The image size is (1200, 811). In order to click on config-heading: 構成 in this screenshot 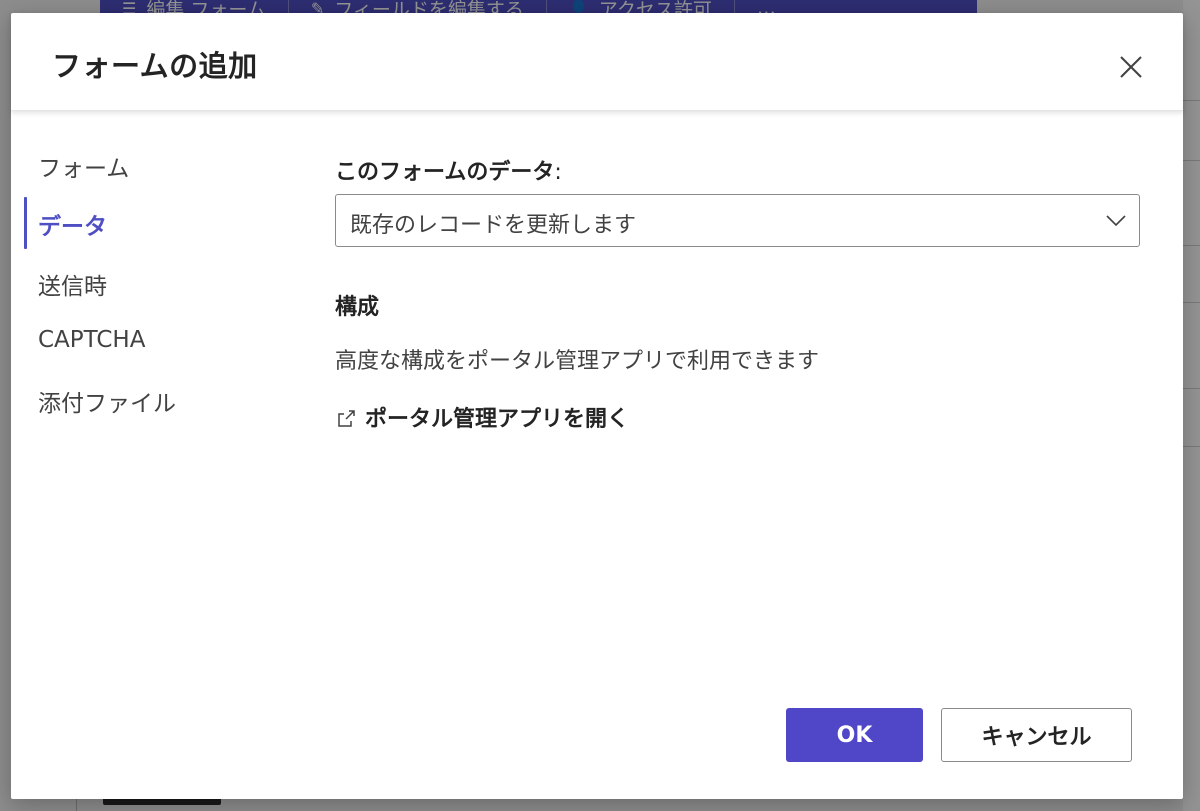, I will do `click(357, 307)`.